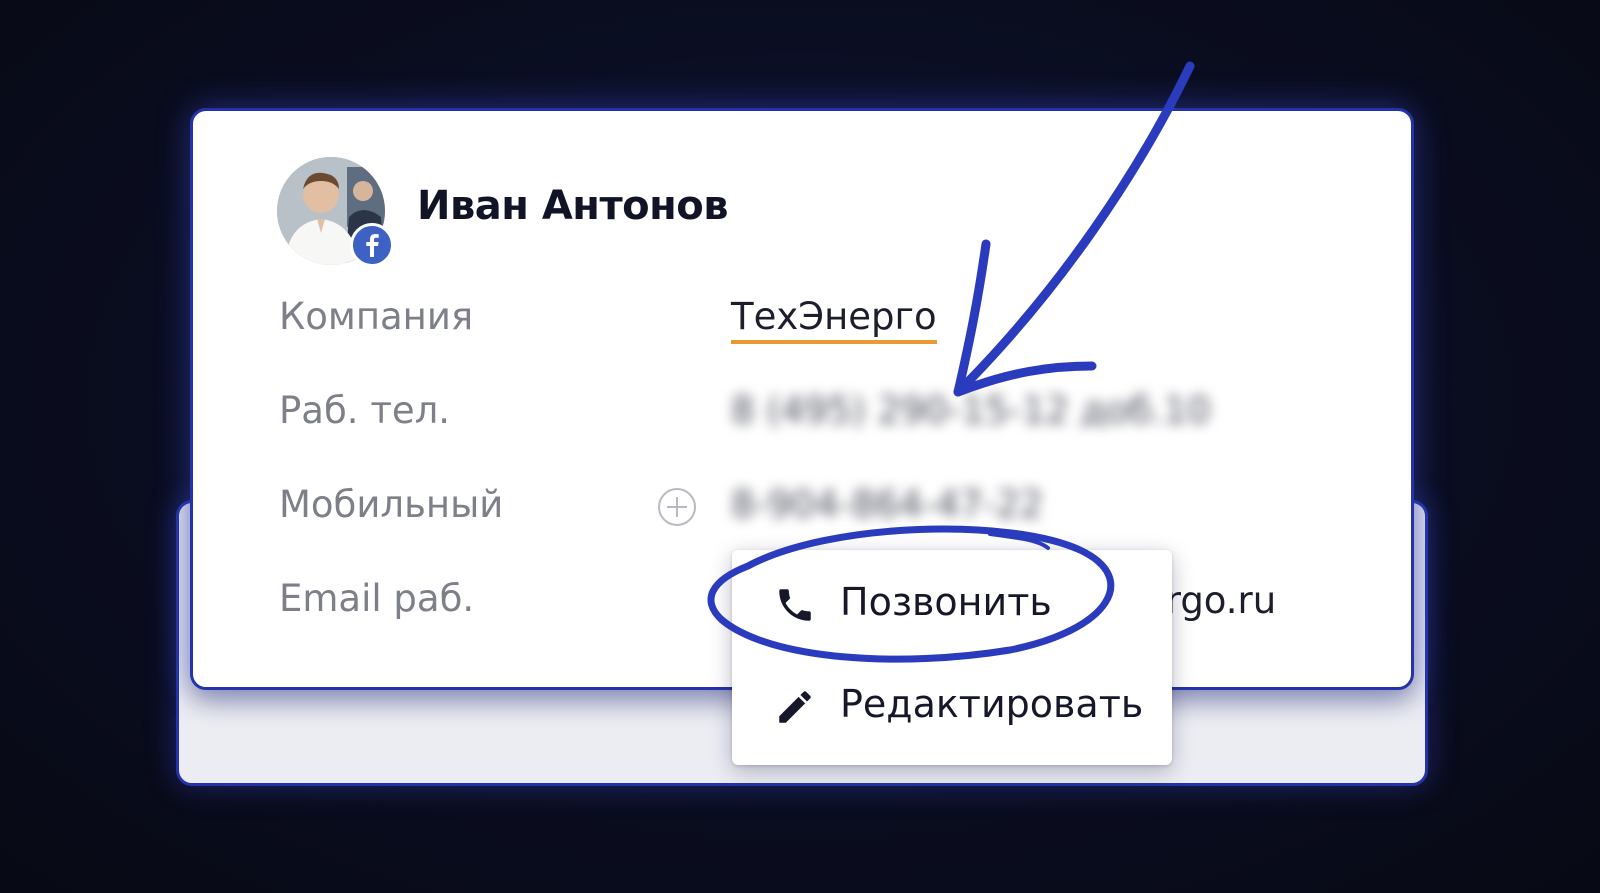  Describe the element at coordinates (677, 507) in the screenshot. I see `plus-circle-icon` at that location.